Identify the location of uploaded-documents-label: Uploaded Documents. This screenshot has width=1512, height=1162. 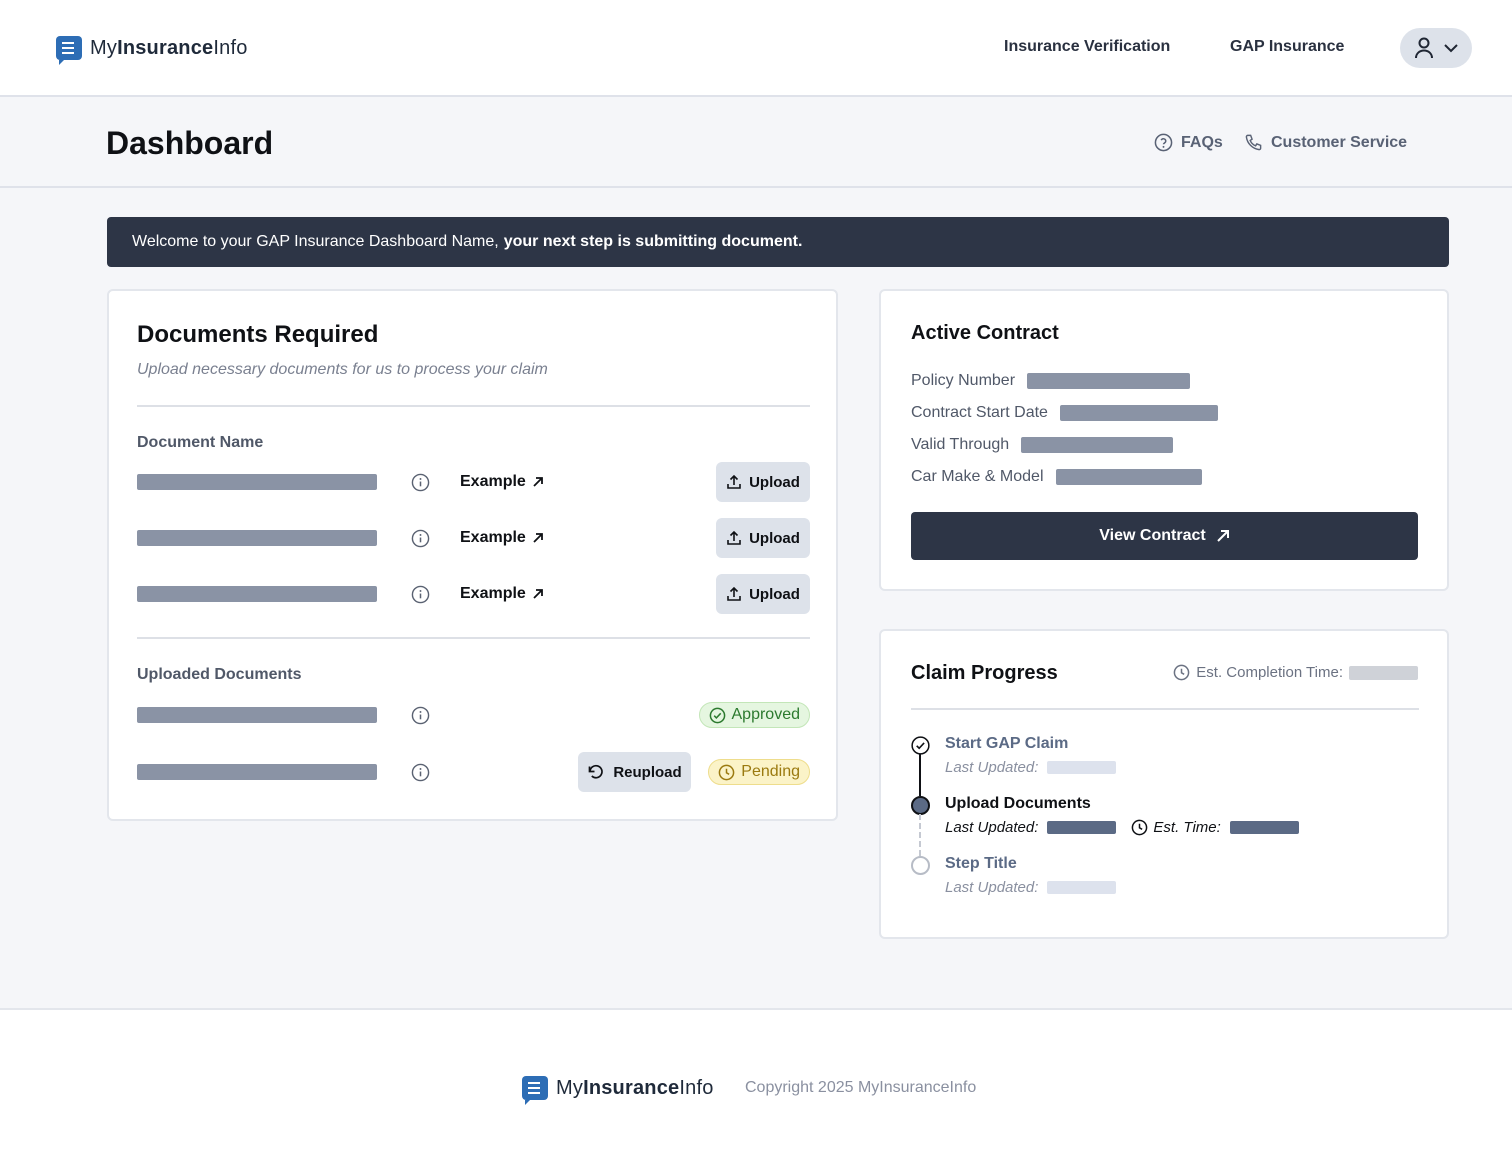
(219, 674).